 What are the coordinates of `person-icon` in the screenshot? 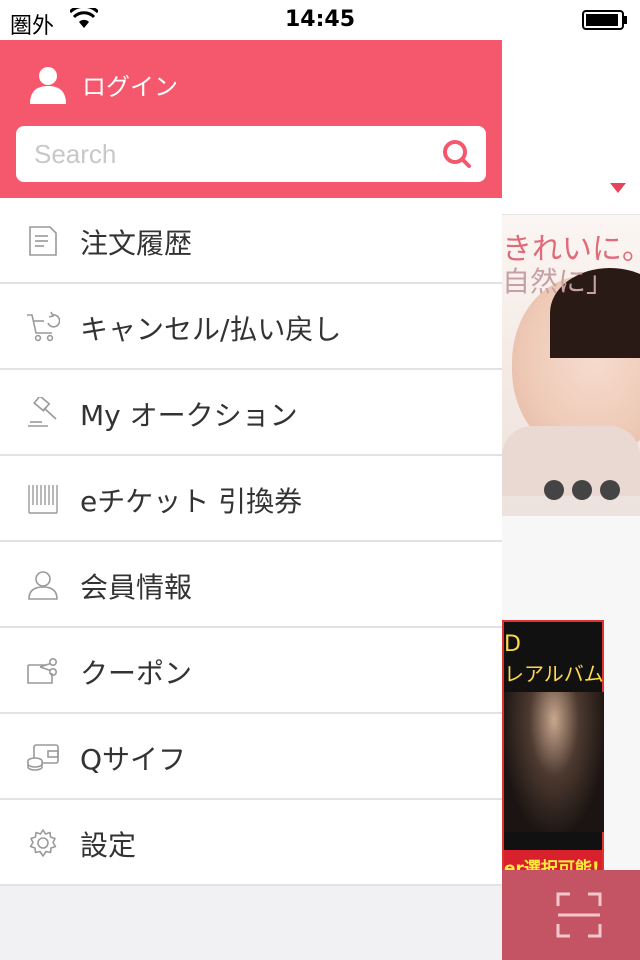 It's located at (43, 585).